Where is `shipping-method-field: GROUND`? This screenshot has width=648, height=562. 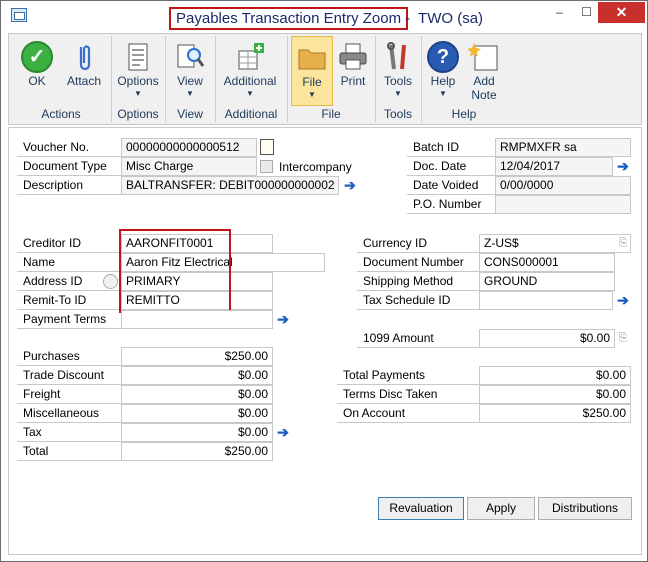 shipping-method-field: GROUND is located at coordinates (547, 281).